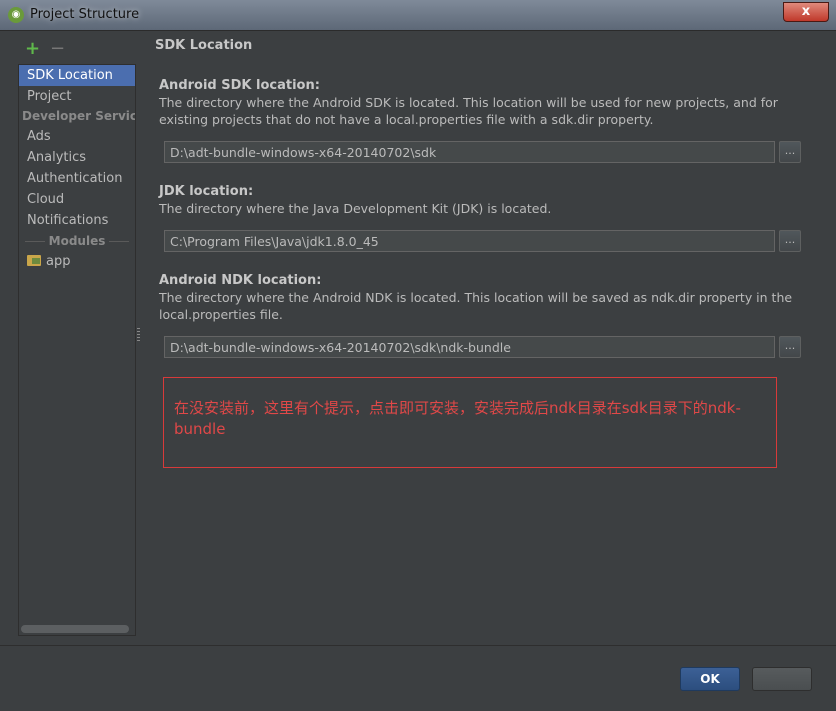 This screenshot has width=836, height=711. Describe the element at coordinates (57, 48) in the screenshot. I see `remove-icon: −` at that location.